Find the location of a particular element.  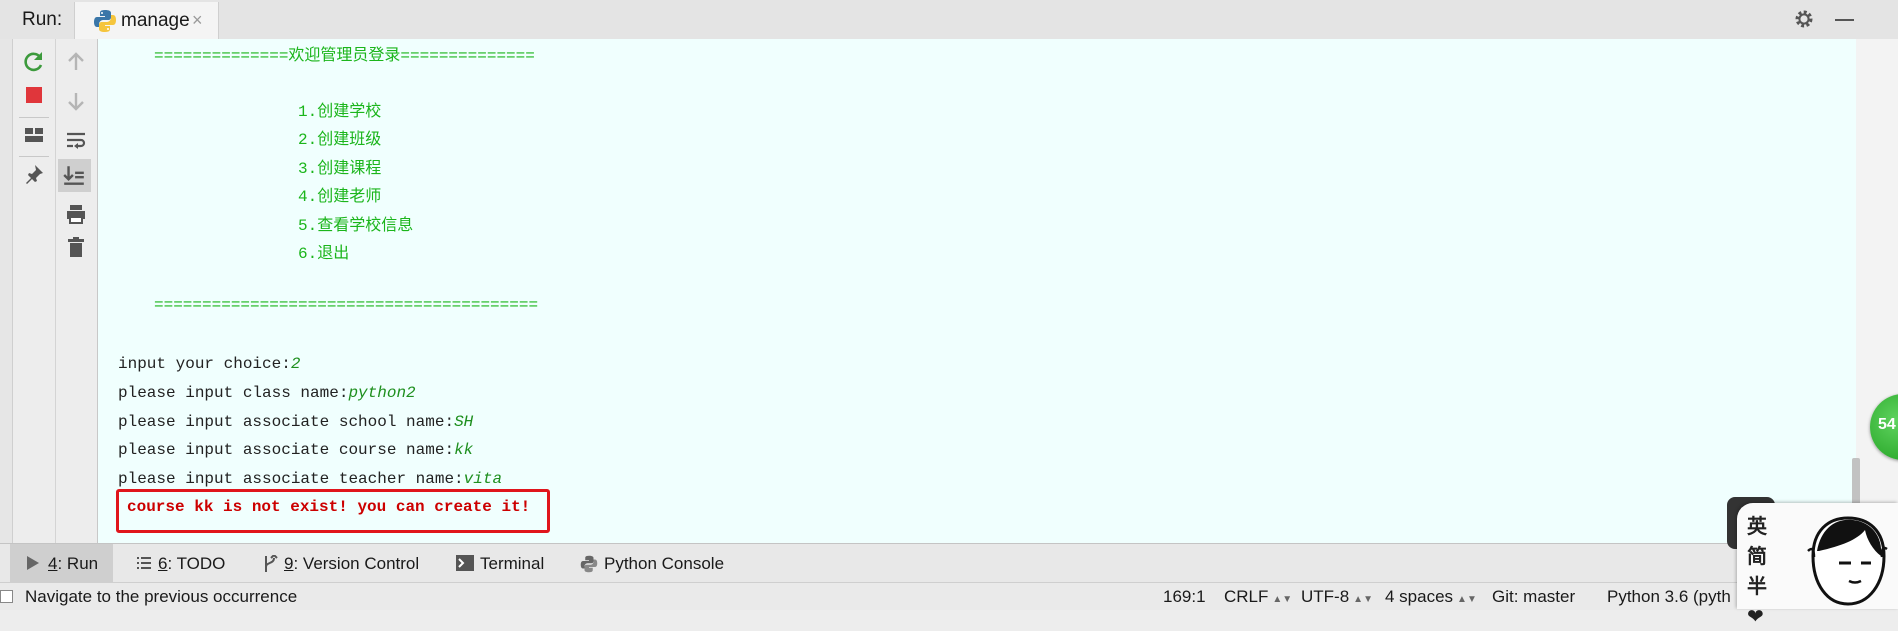

caret-position: 169:1 is located at coordinates (1184, 597).